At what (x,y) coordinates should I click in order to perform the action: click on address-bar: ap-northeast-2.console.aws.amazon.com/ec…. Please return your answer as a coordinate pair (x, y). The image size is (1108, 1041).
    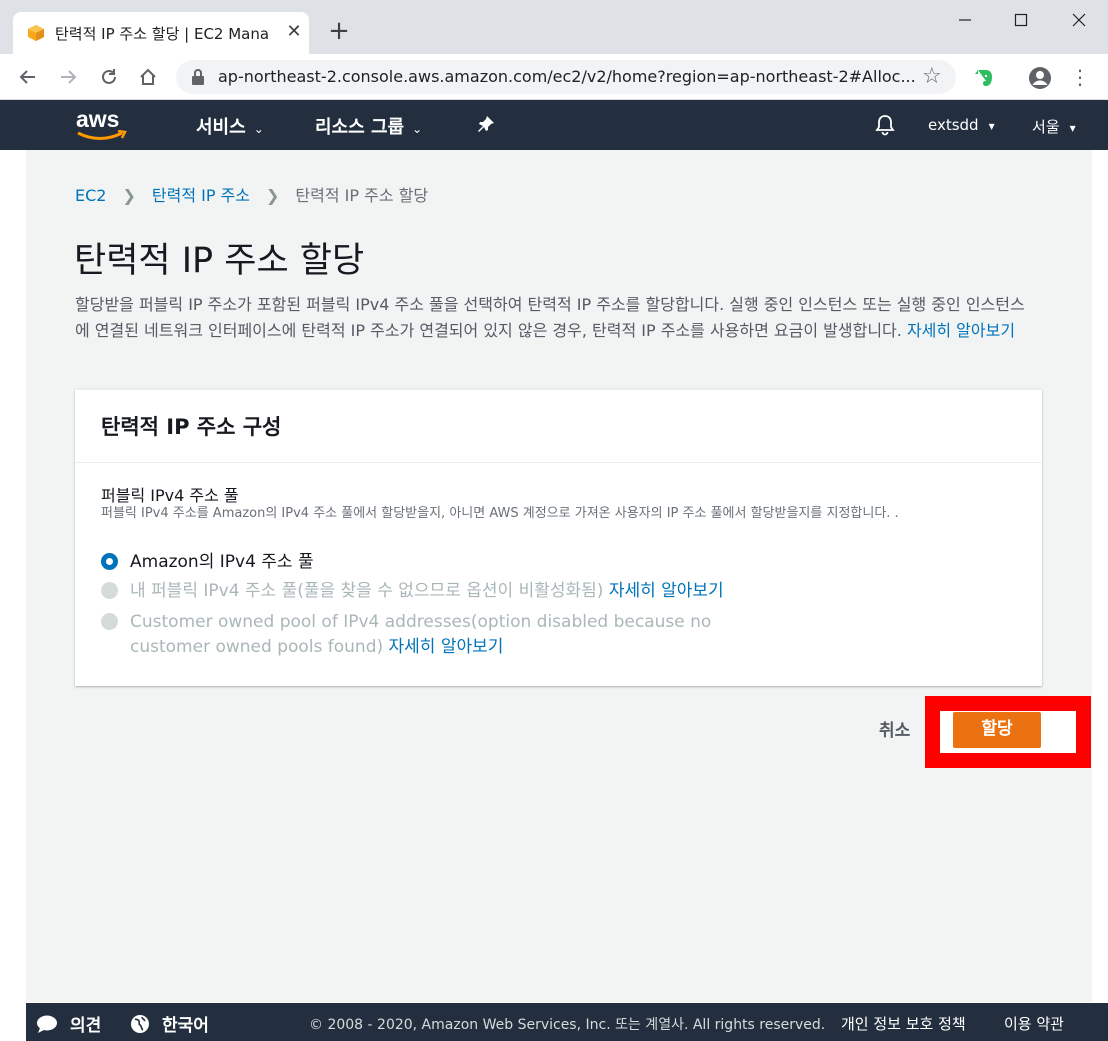
    Looking at the image, I should click on (566, 77).